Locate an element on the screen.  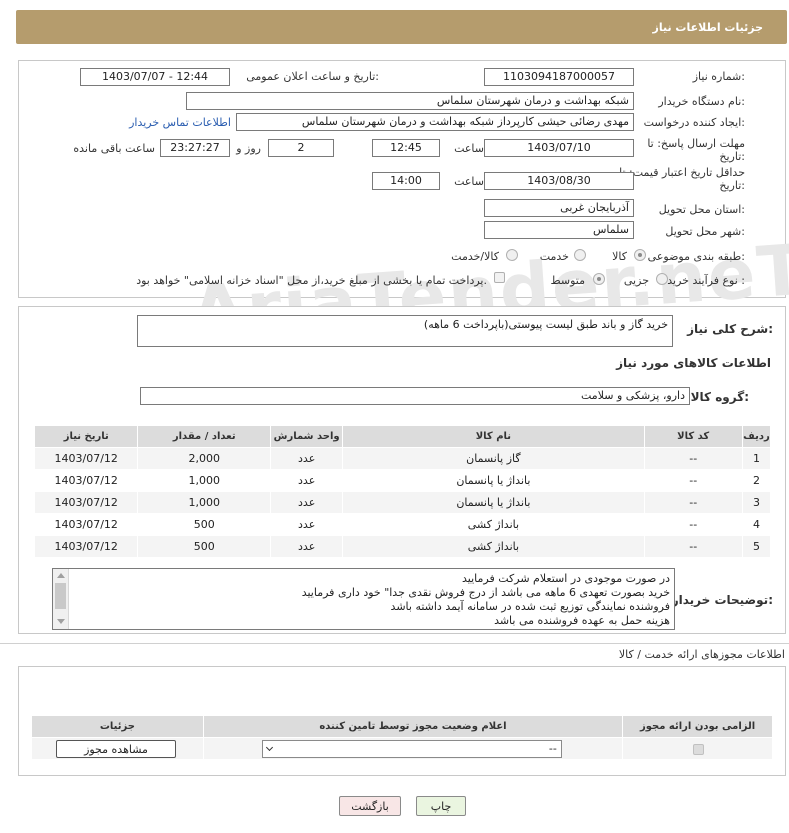
permit-status-select: -- is located at coordinates (411, 749).